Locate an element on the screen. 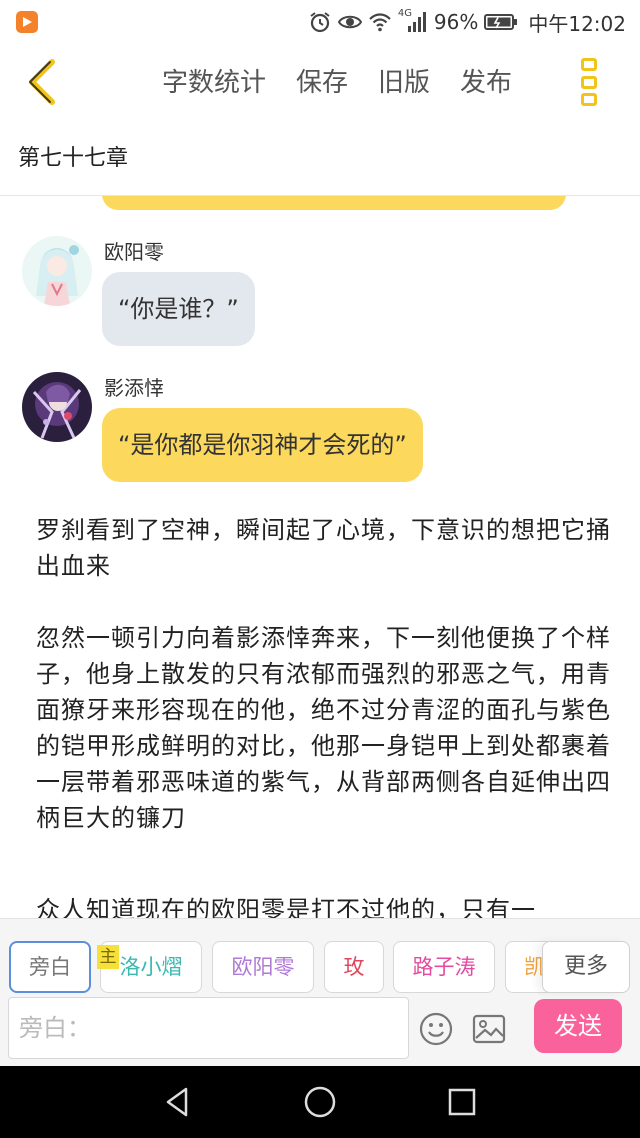 This screenshot has width=640, height=1138. square-recents-icon is located at coordinates (462, 1102).